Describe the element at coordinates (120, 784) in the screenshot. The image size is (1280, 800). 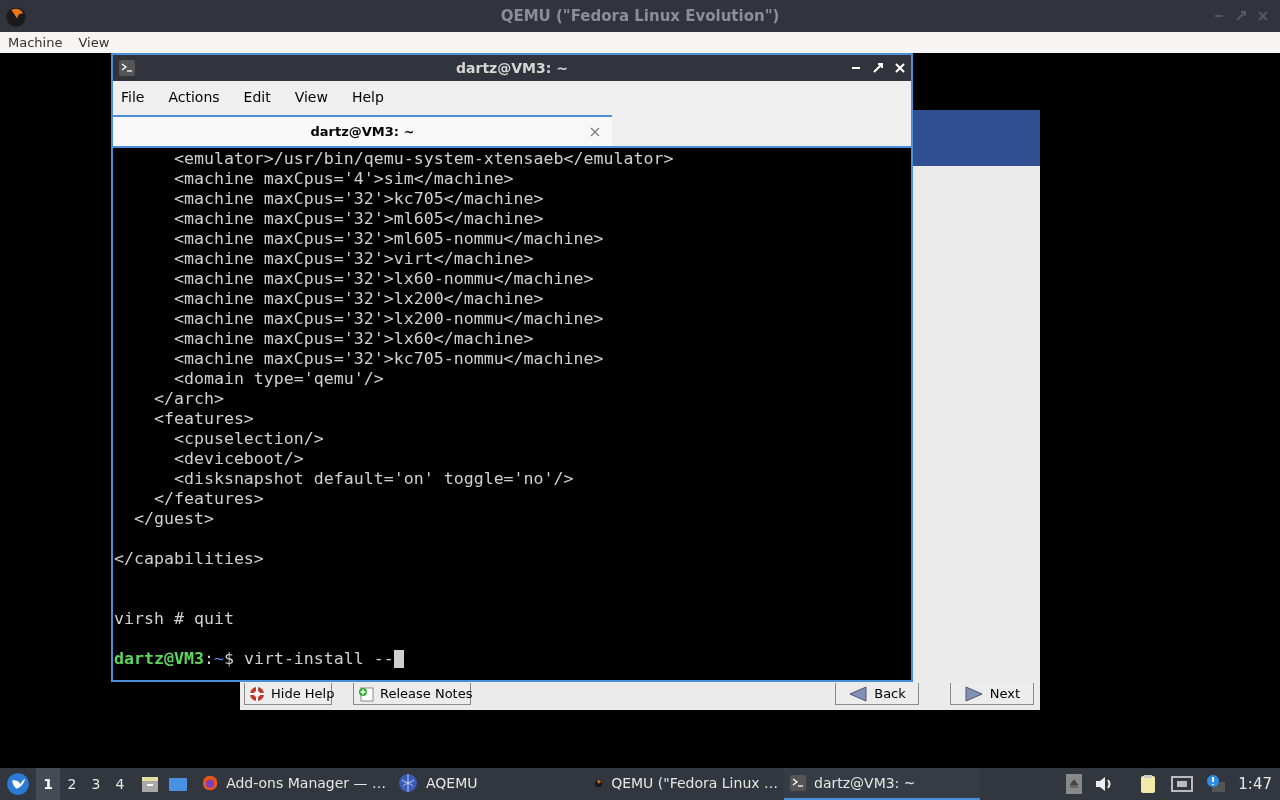
I see `workspace-button: 4` at that location.